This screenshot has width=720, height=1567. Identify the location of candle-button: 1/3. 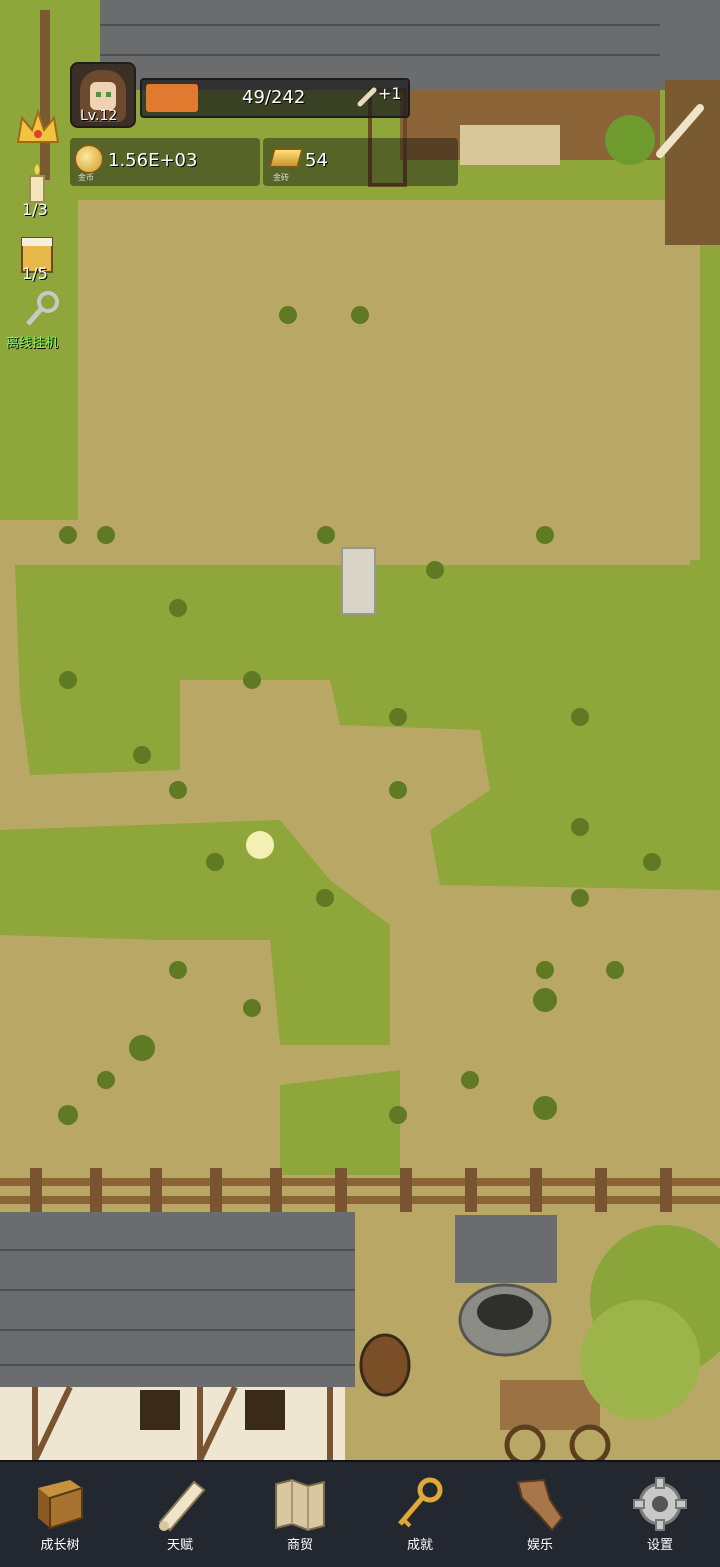
(38, 190).